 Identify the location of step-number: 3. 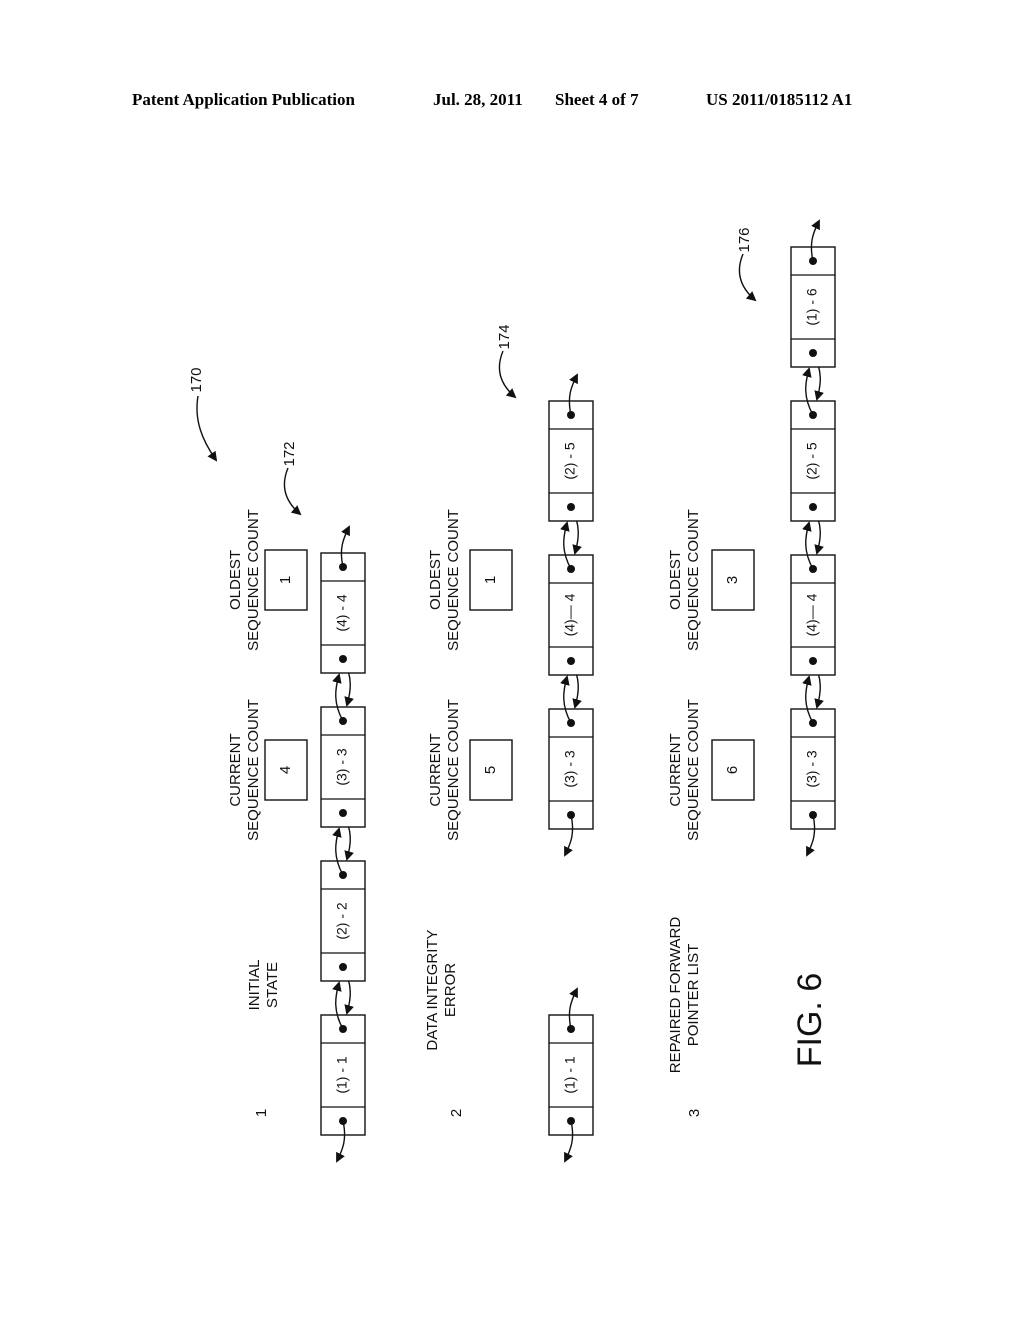
(694, 1113).